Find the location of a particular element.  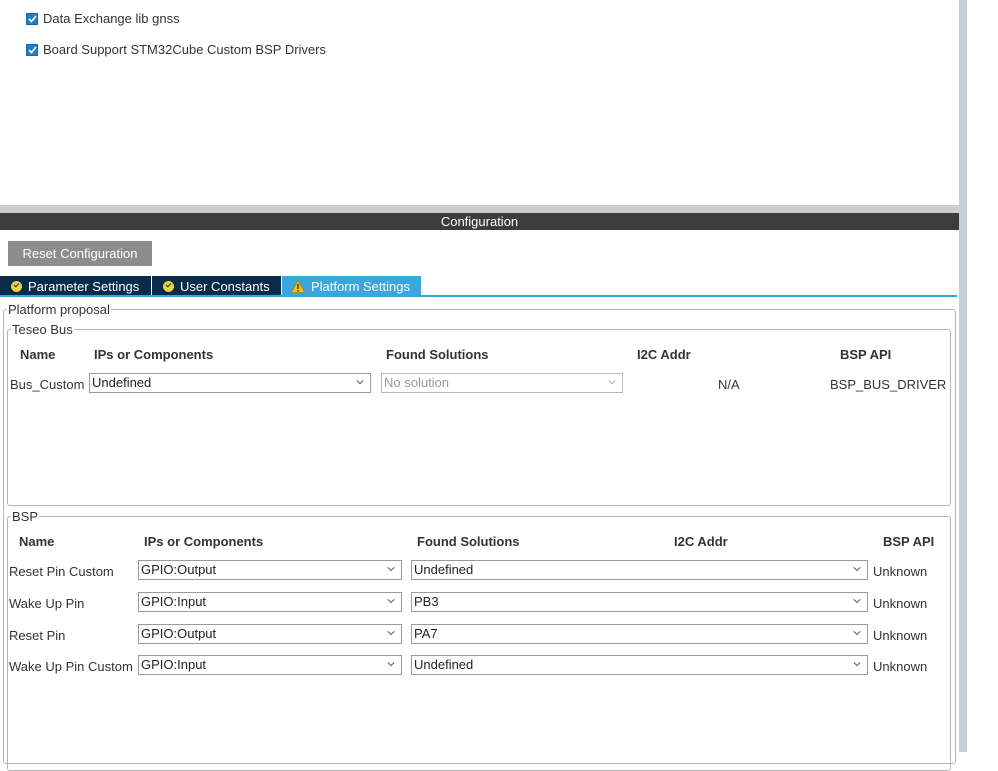

component-row-gnss: Data Exchange lib gnss is located at coordinates (103, 18).